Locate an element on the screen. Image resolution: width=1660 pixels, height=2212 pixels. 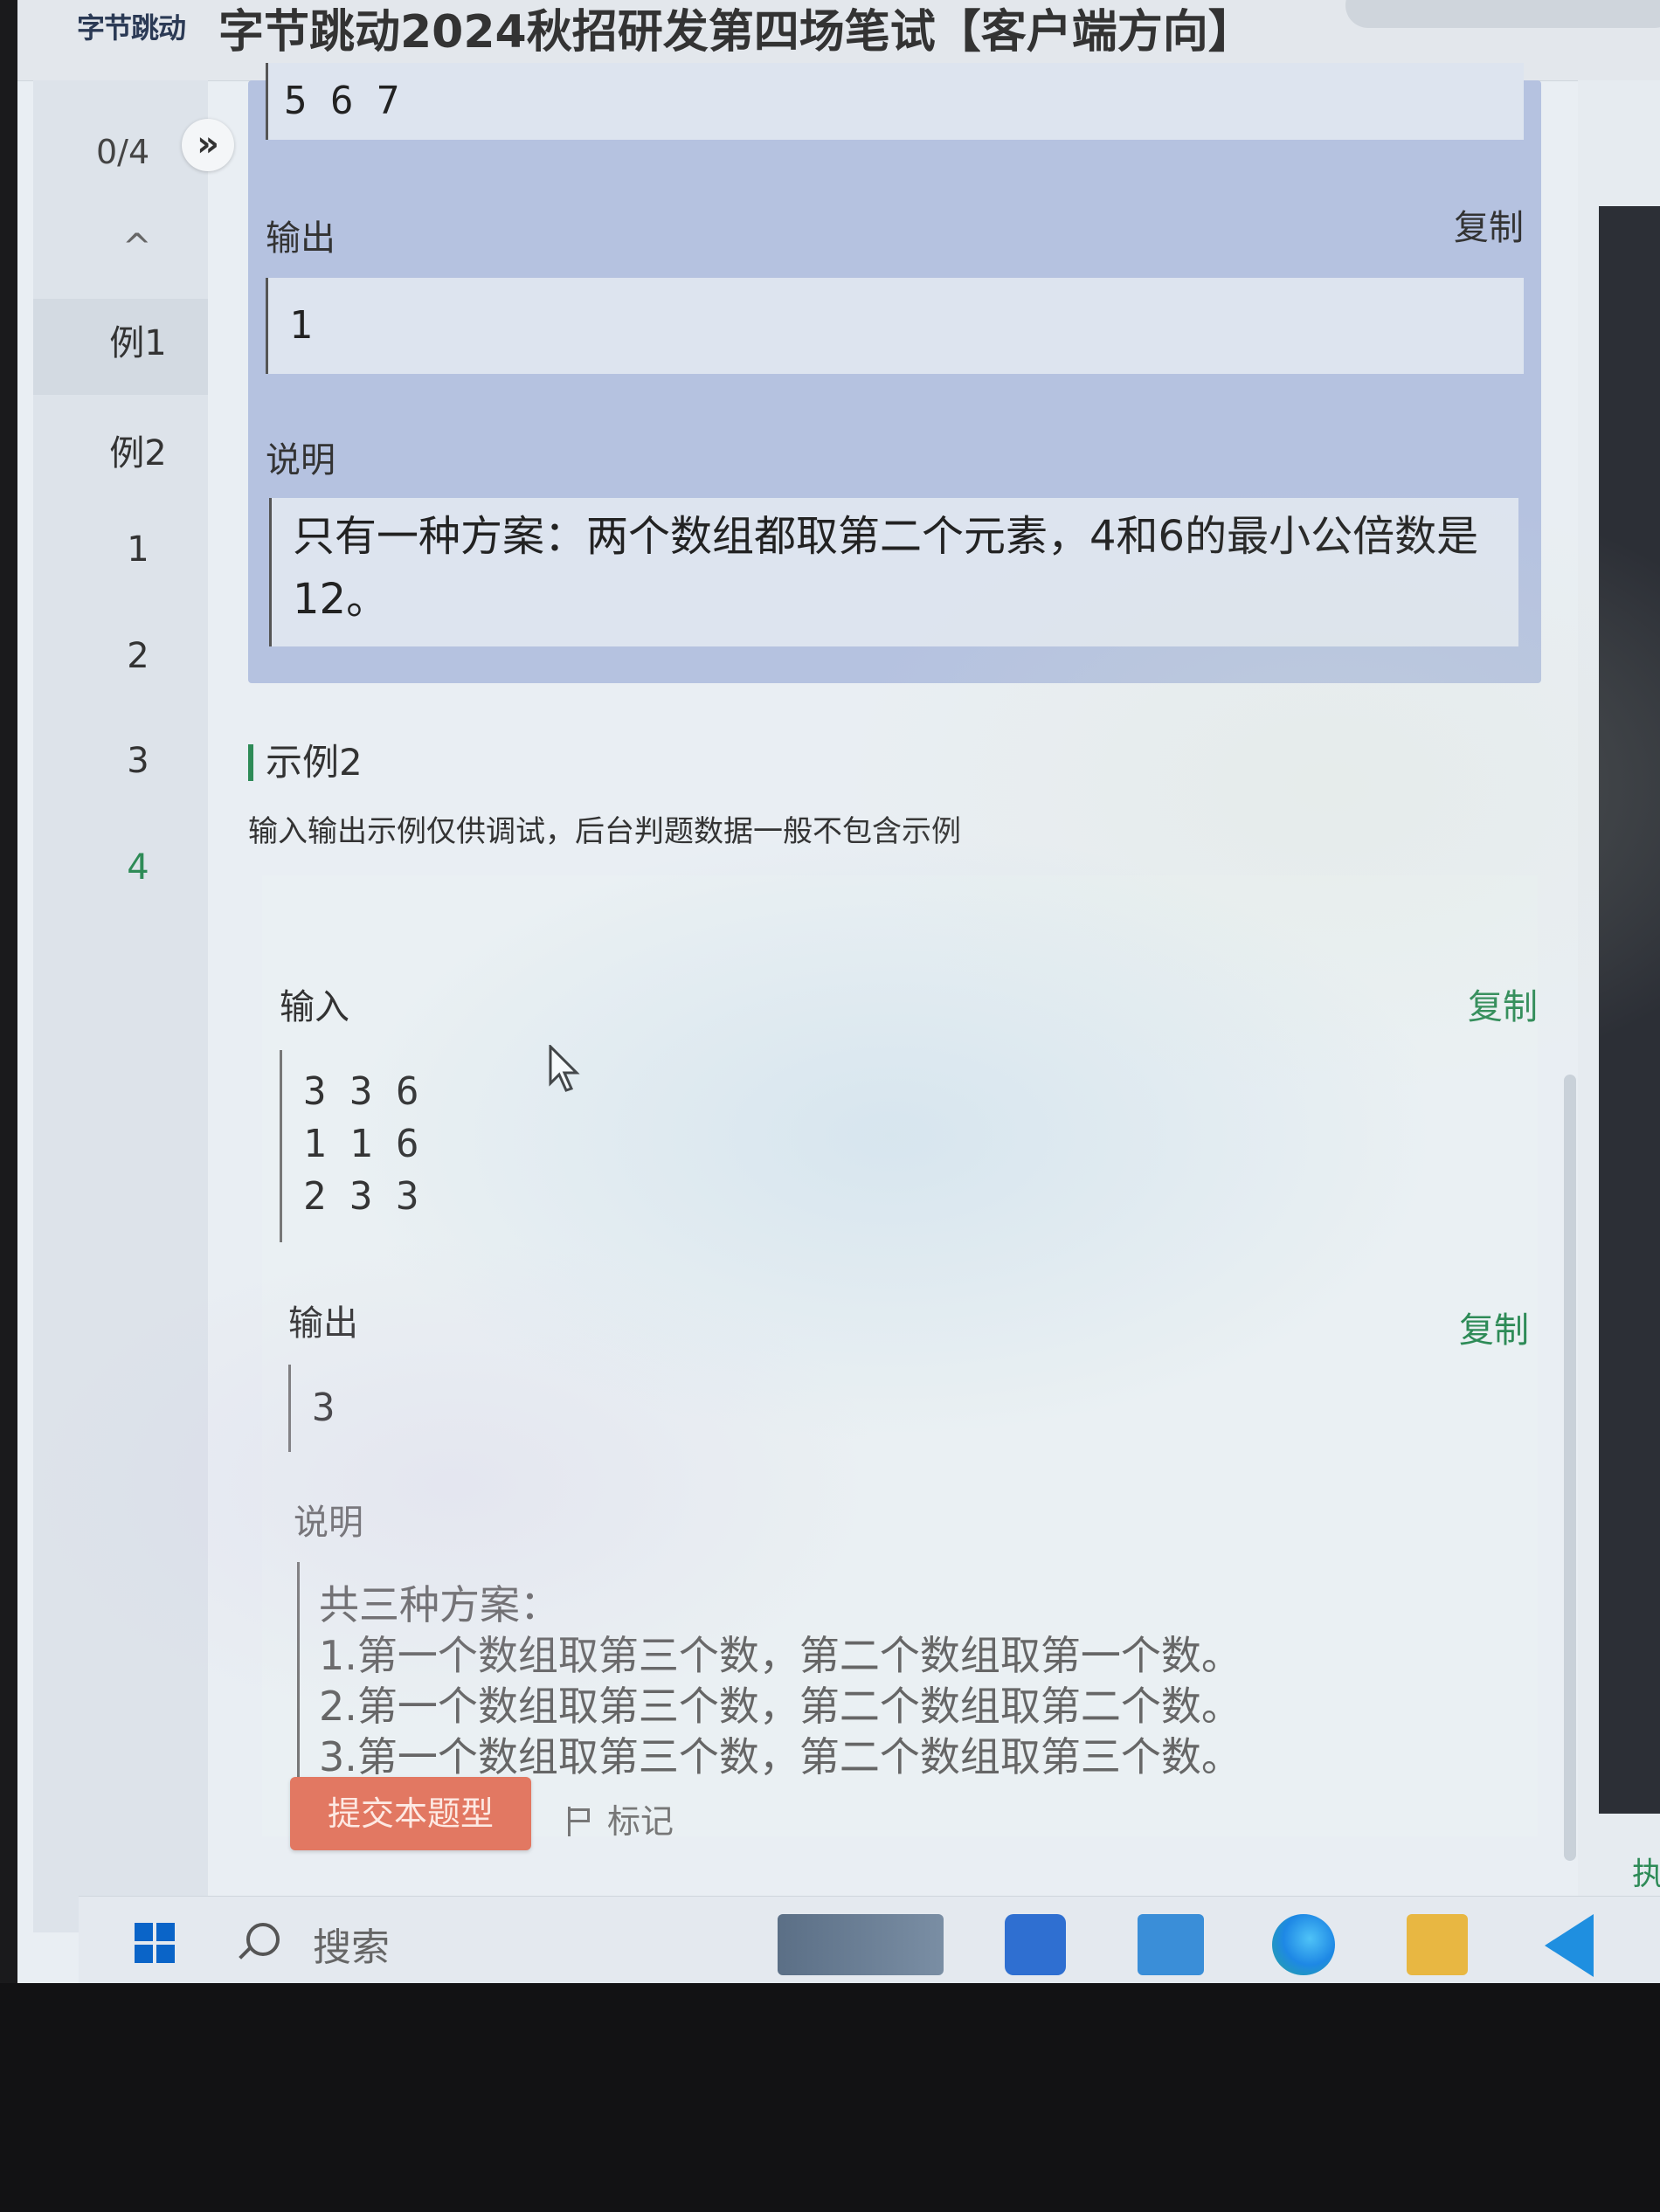
nav-item-q4: 4 is located at coordinates (138, 867).